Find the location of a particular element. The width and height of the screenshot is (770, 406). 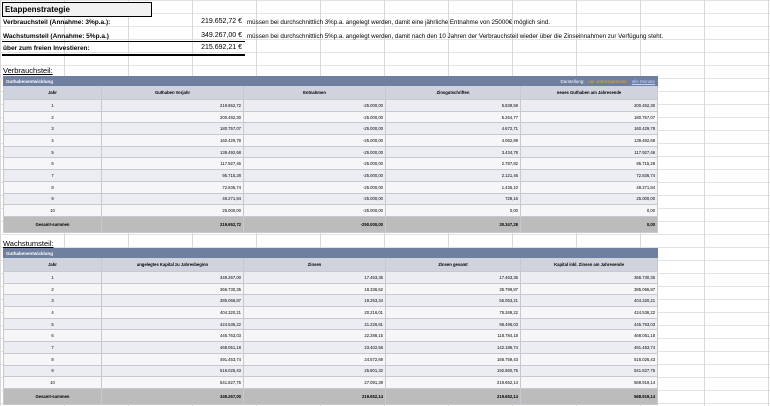

strategy-title: Etappenstrategie is located at coordinates (77, 9).